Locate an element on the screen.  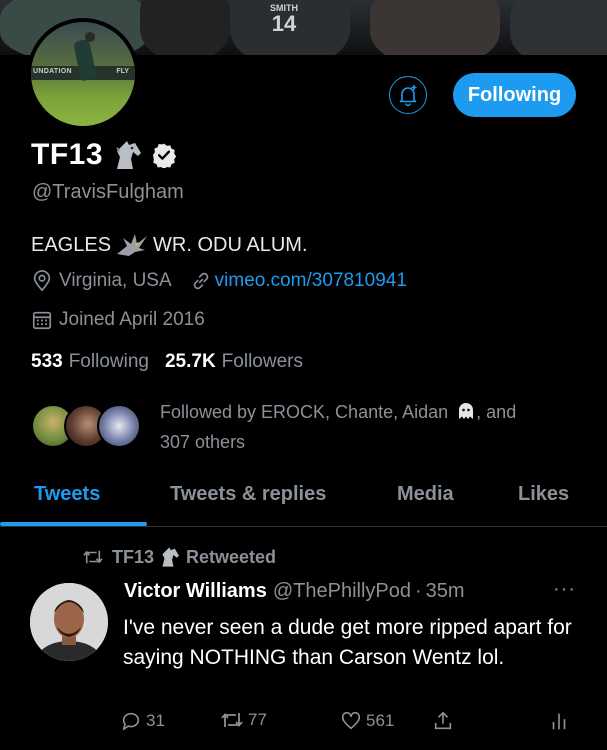
analytics-icon is located at coordinates (559, 721).